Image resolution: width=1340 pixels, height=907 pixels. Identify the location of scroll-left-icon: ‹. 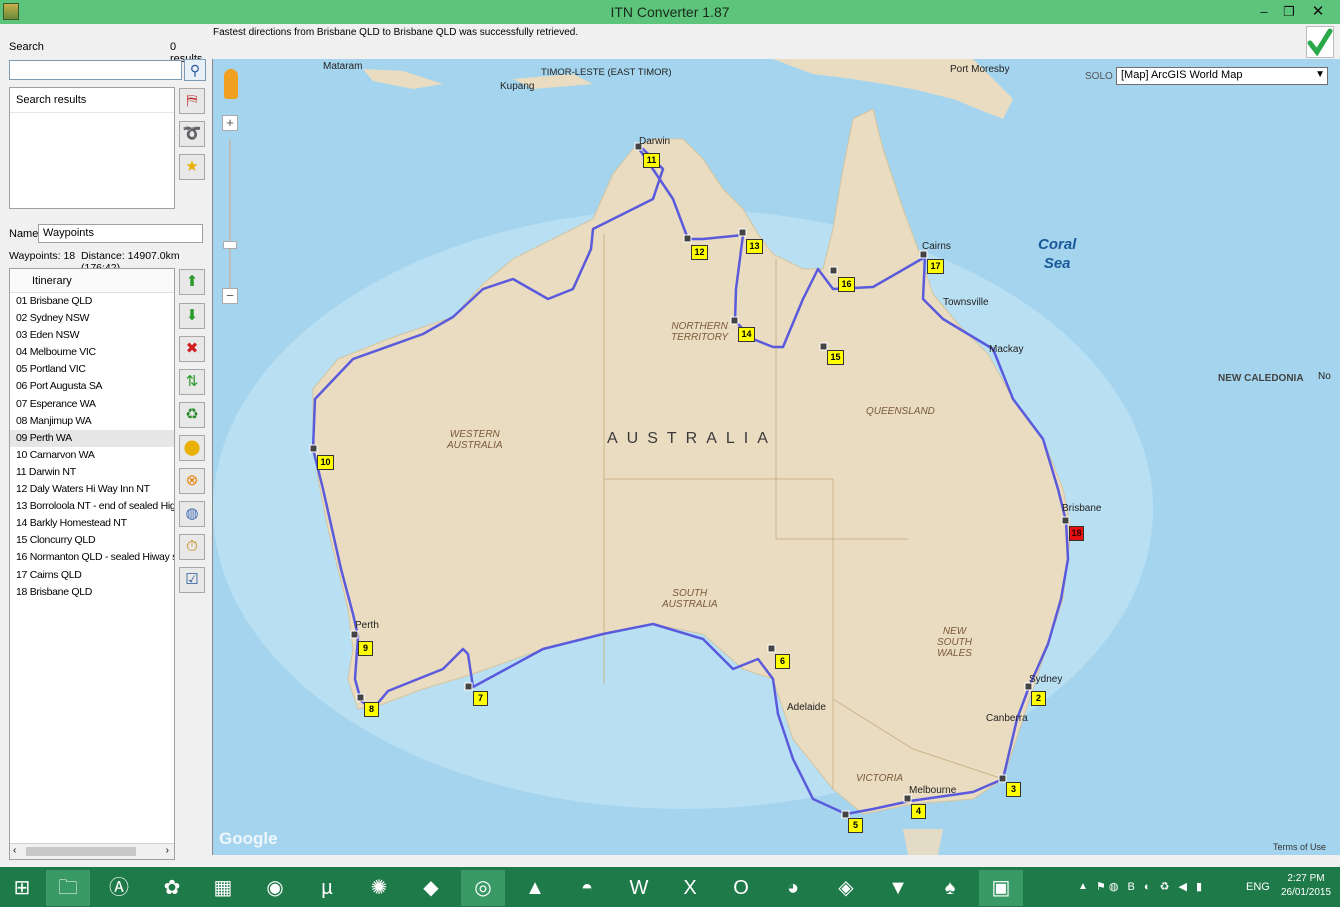
(14, 850).